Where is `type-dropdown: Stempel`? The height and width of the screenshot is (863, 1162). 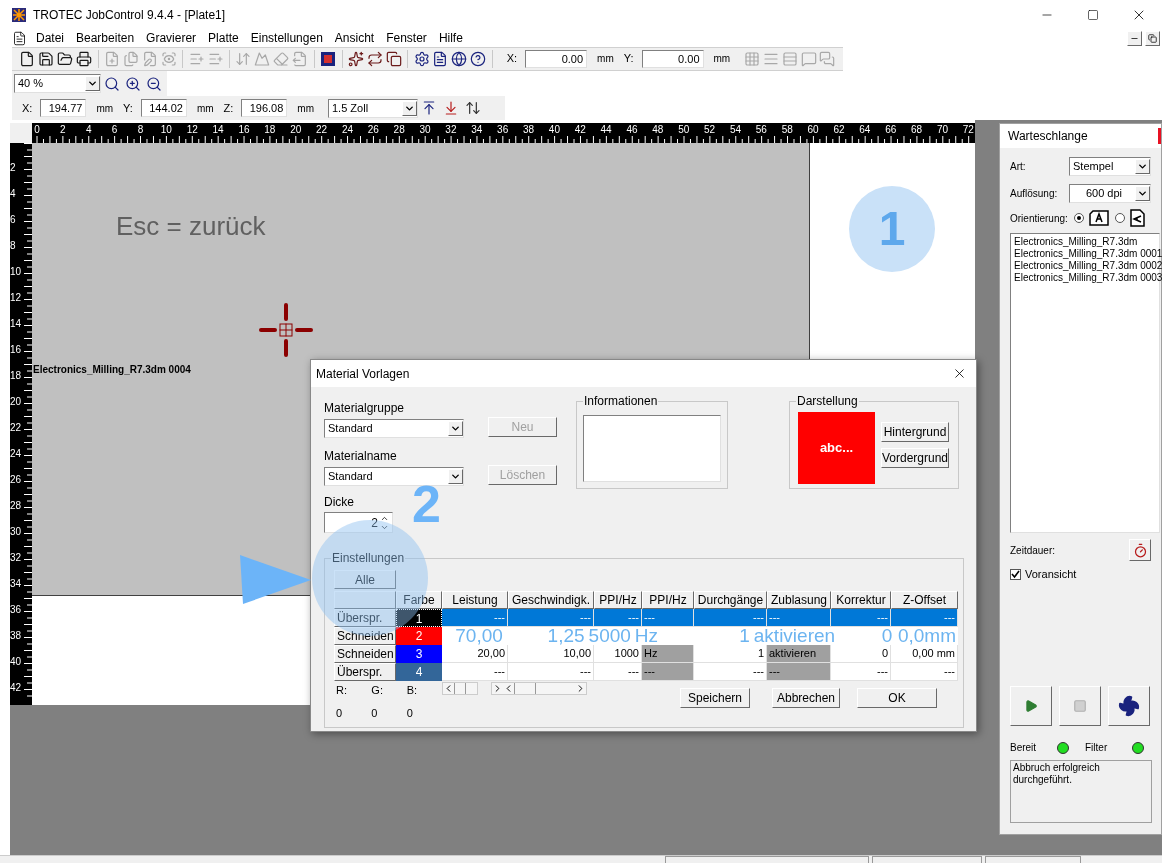 type-dropdown: Stempel is located at coordinates (1110, 166).